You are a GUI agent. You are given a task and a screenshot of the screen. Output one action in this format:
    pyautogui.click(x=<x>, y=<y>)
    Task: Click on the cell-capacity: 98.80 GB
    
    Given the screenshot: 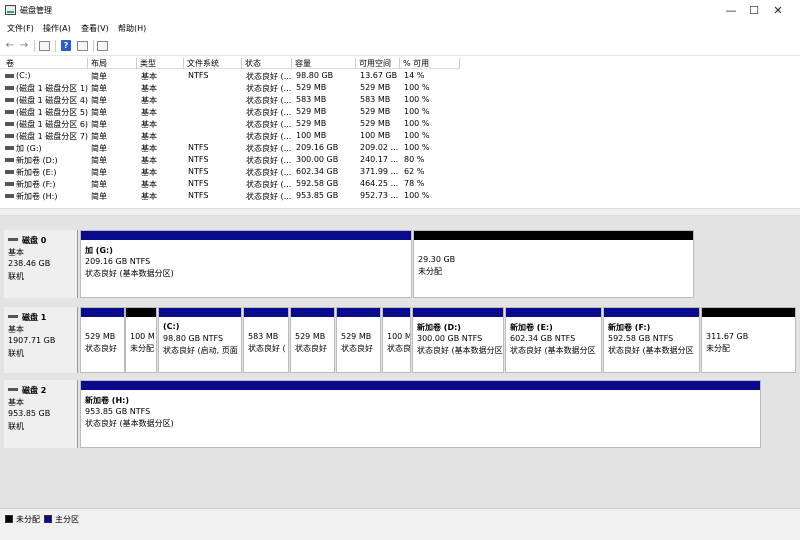 What is the action you would take?
    pyautogui.click(x=315, y=75)
    